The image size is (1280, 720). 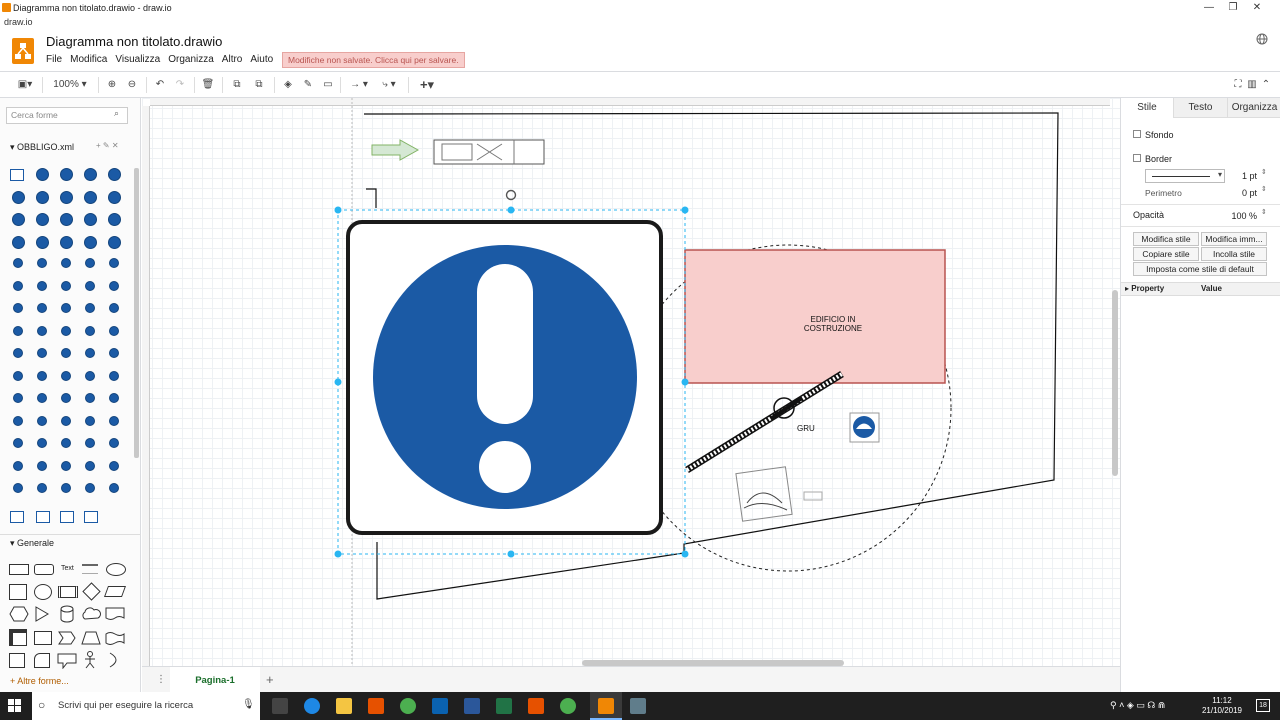 I want to click on circle-shape, so click(x=43, y=592).